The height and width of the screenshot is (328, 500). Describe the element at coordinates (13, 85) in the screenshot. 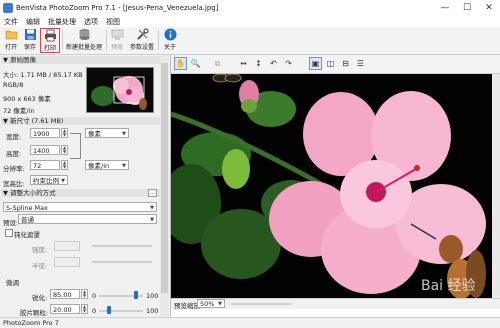

I see `color-mode: RGB/8` at that location.